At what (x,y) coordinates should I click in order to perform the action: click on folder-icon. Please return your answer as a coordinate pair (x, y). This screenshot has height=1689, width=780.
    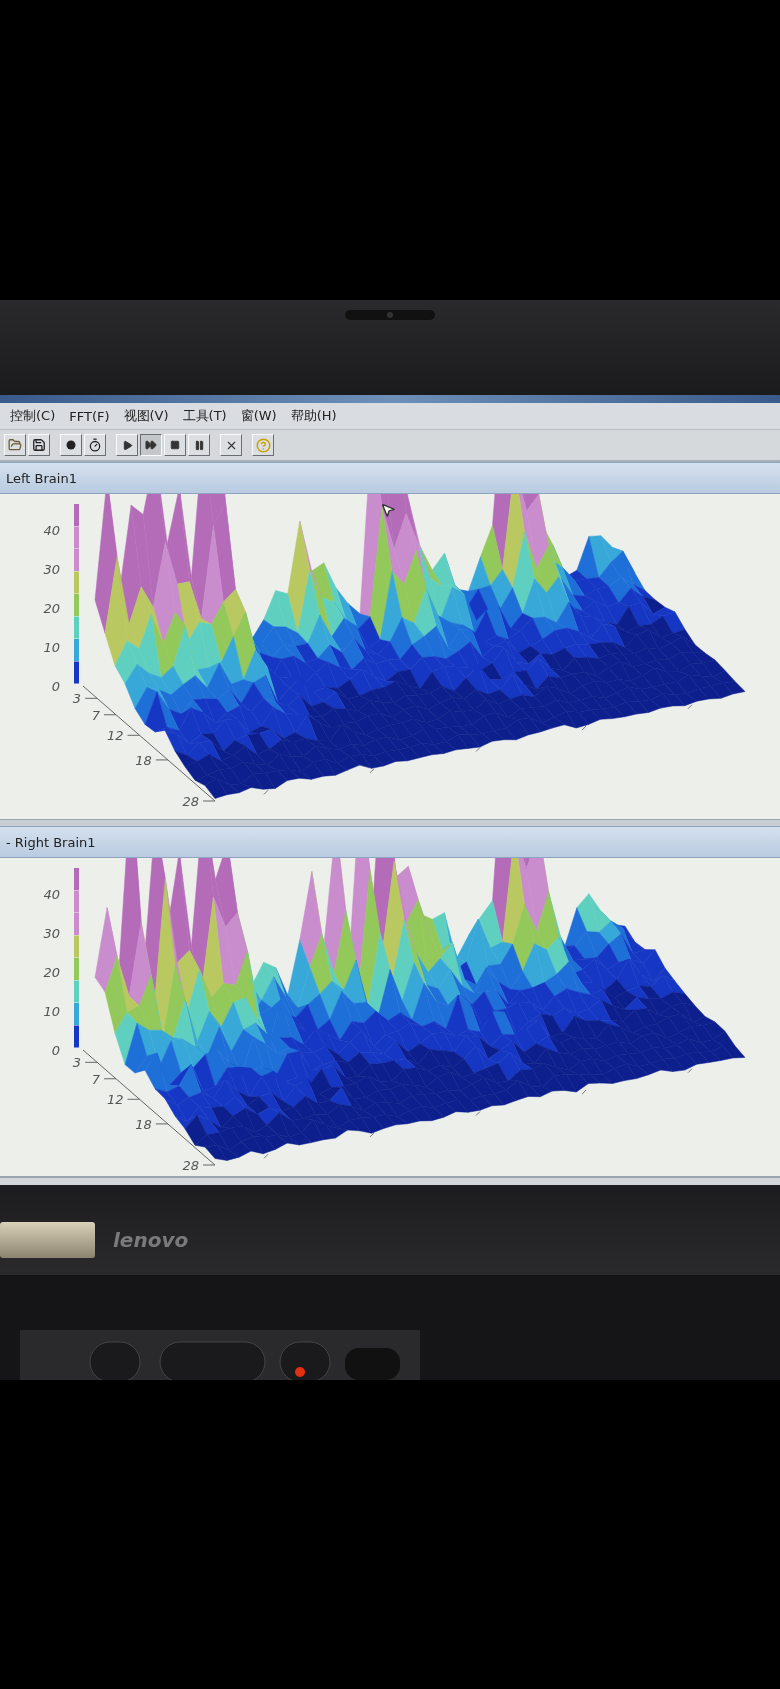
    Looking at the image, I should click on (15, 445).